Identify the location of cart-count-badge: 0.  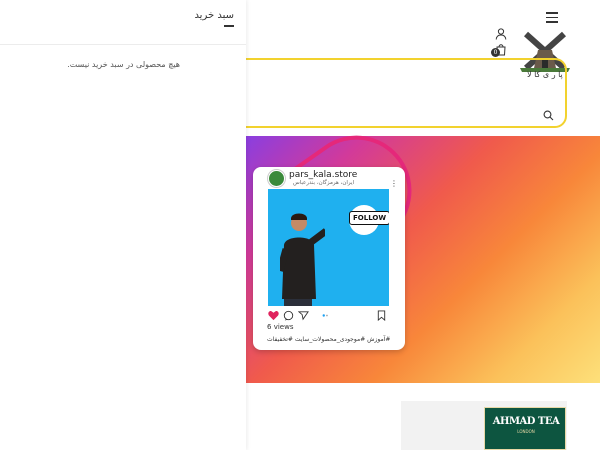
(495, 52).